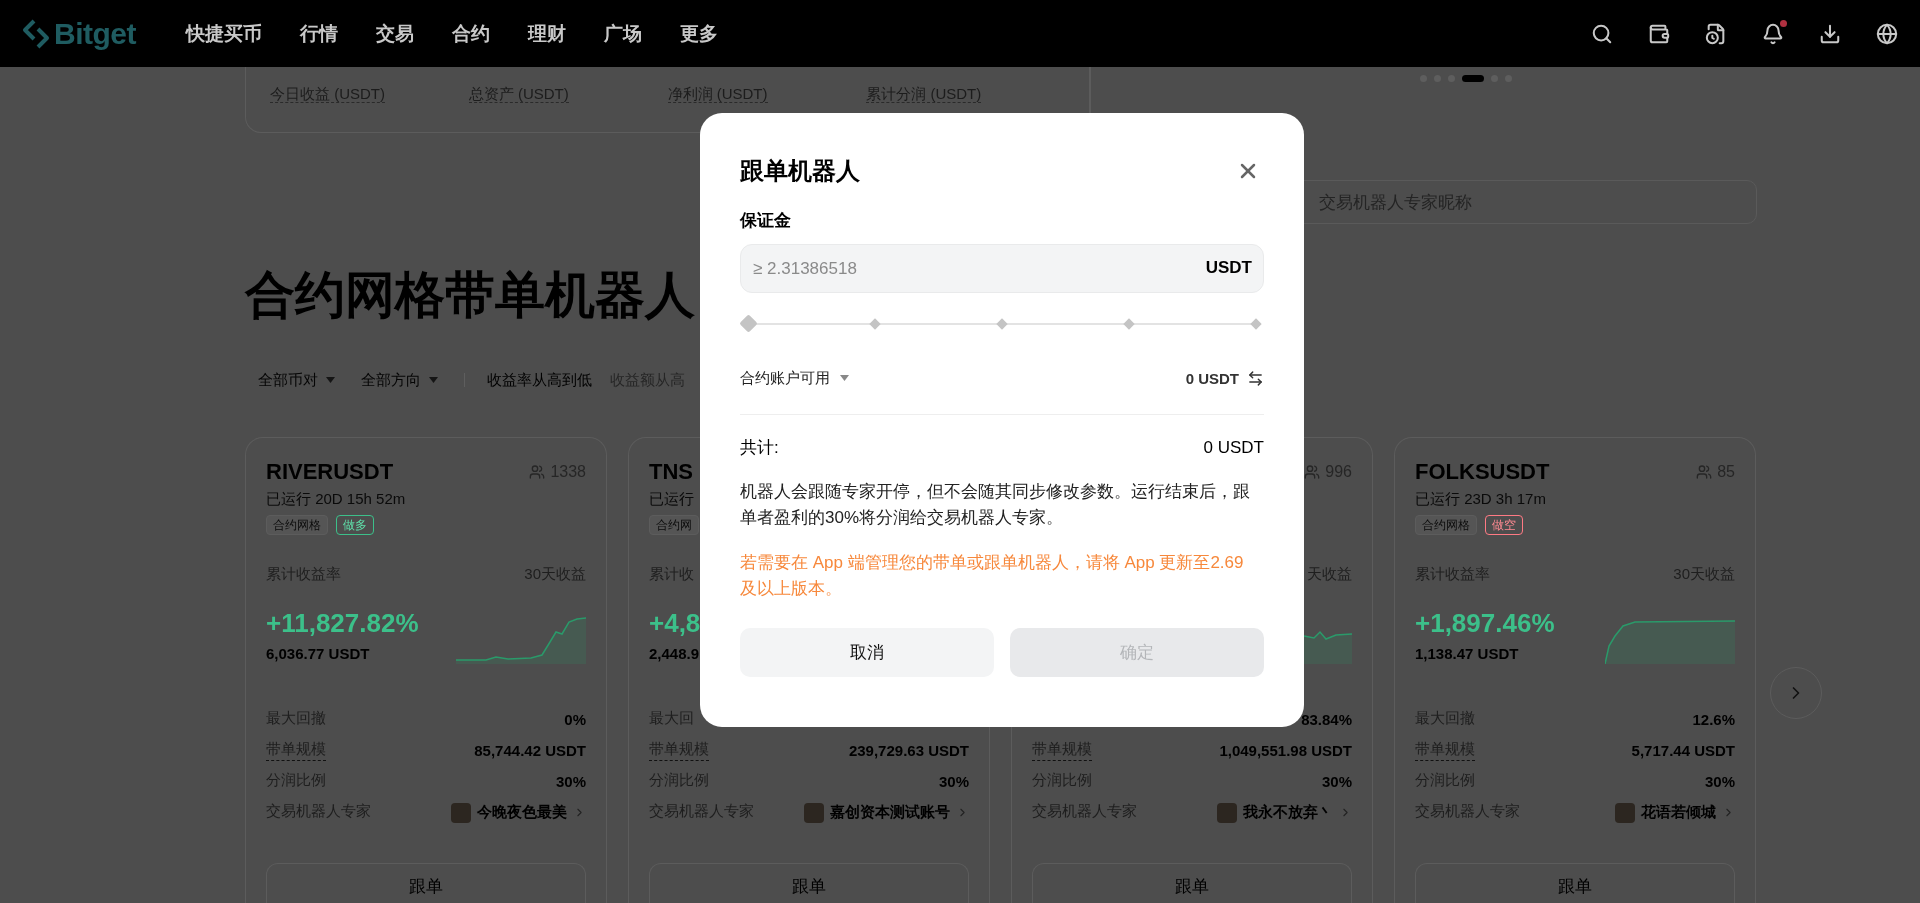  What do you see at coordinates (355, 525) in the screenshot?
I see `tag: 做多` at bounding box center [355, 525].